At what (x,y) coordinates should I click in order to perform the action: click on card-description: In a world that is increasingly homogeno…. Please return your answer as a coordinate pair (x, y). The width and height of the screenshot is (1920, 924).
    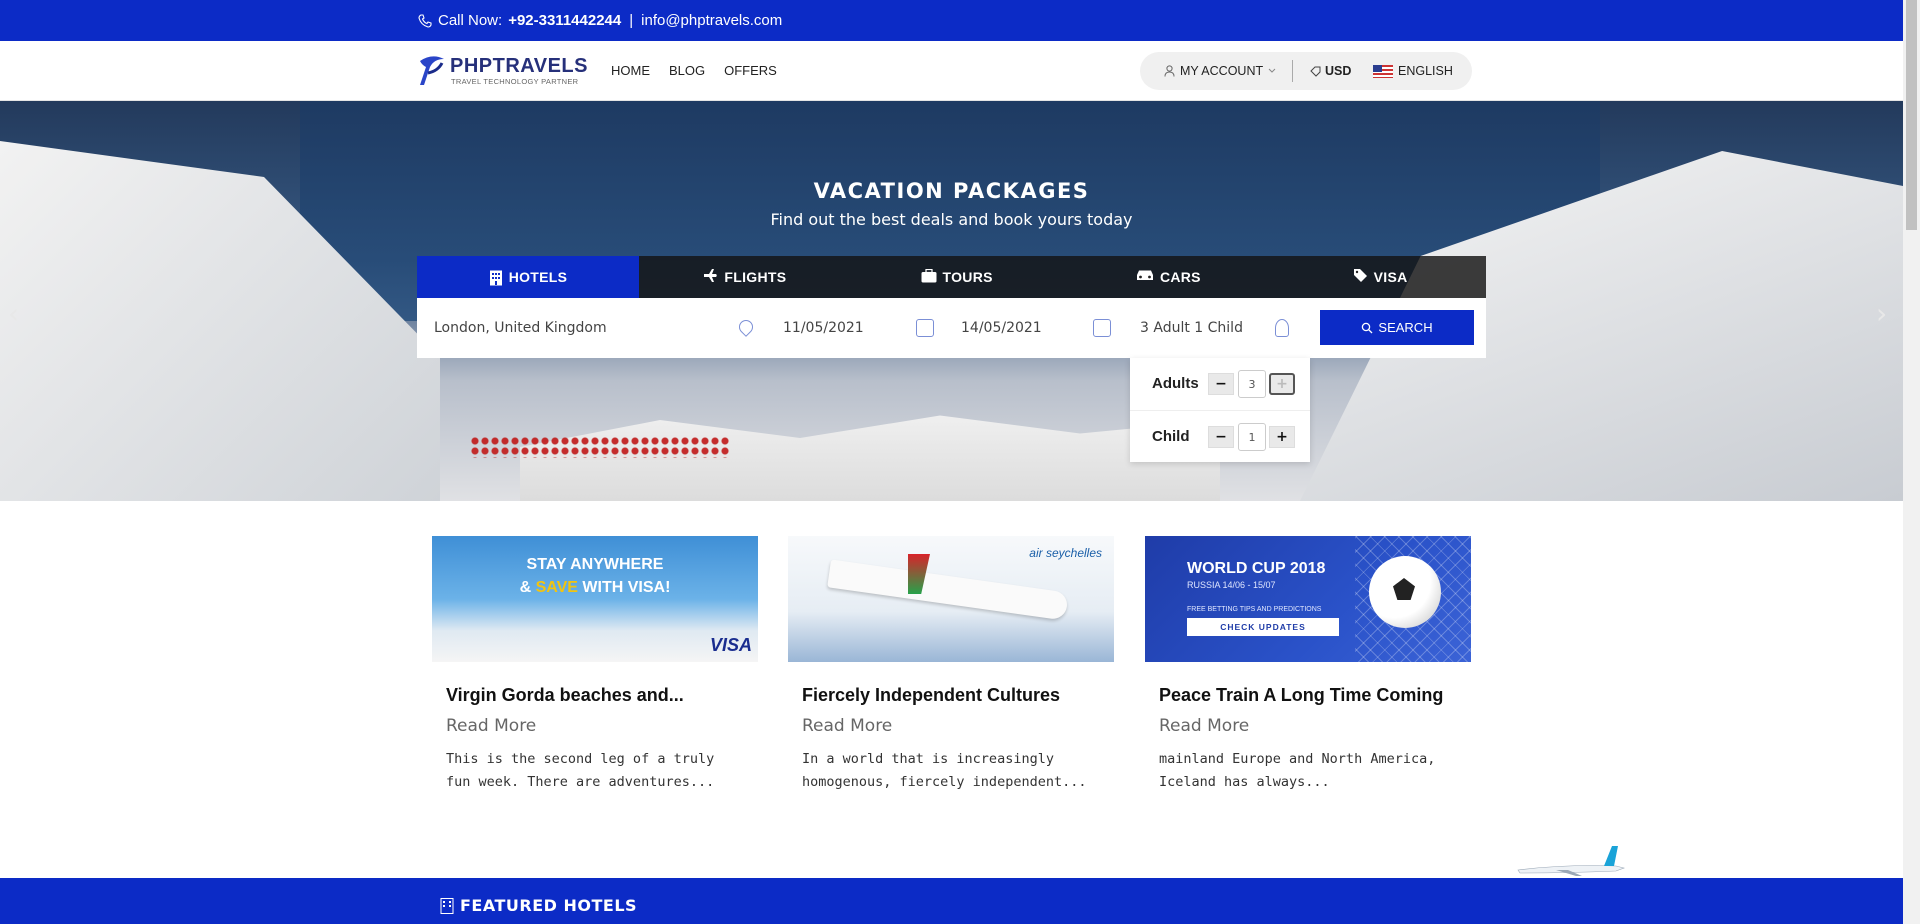
    Looking at the image, I should click on (944, 770).